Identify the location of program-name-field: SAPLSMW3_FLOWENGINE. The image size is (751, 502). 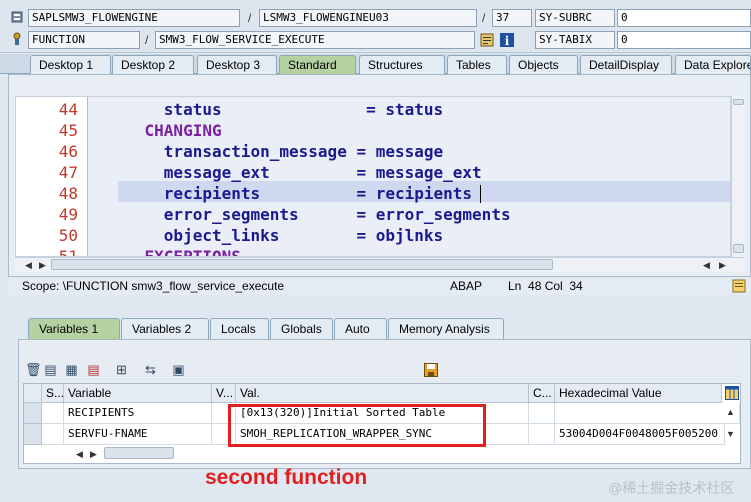
(134, 18).